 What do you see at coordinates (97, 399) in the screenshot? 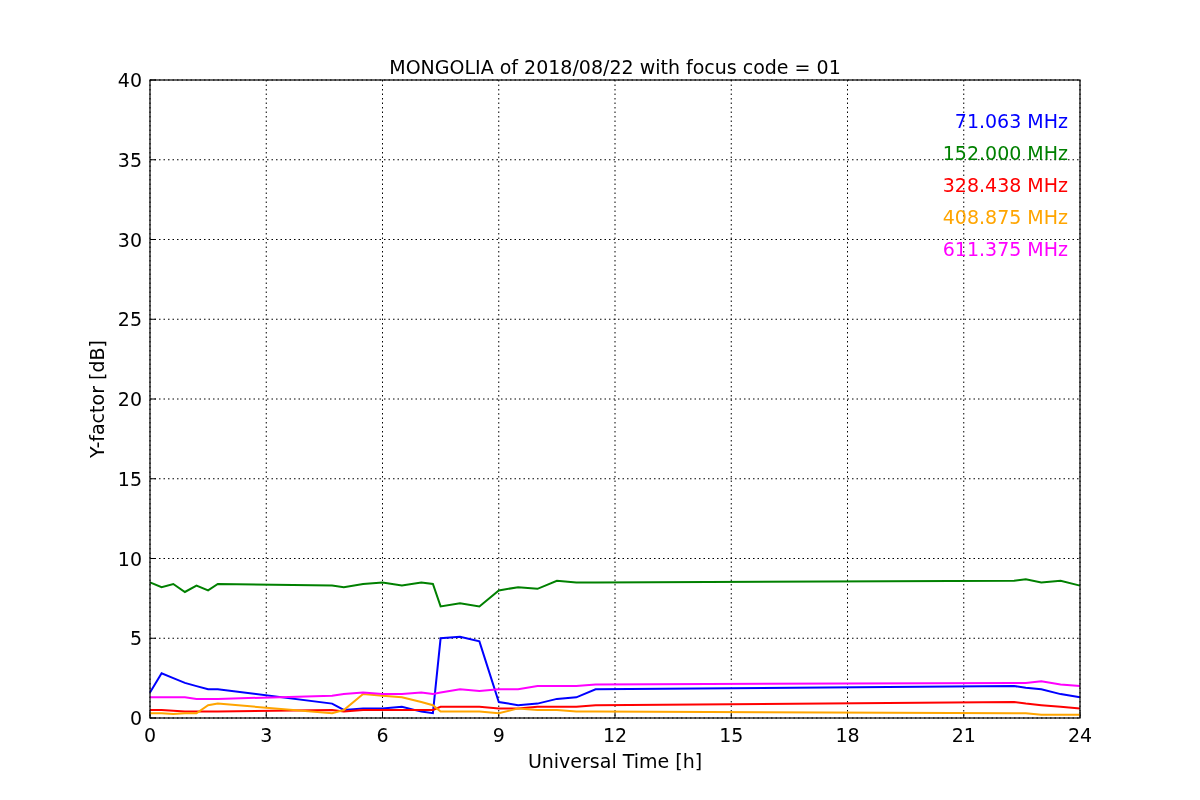
I see `y-axis-label: Y-factor [dB]` at bounding box center [97, 399].